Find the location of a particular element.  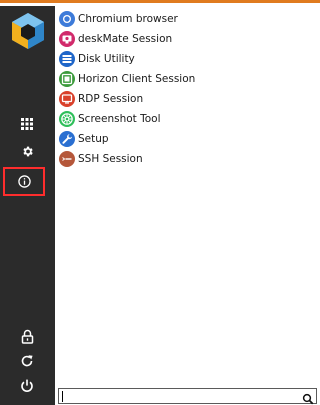

refresh-button is located at coordinates (27, 361).